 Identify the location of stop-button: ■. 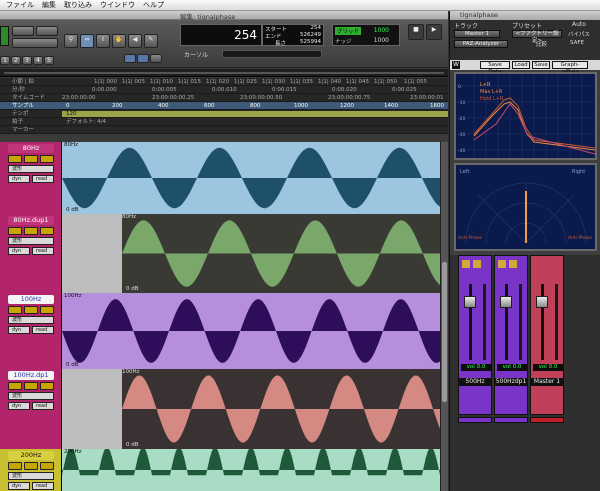
(416, 32).